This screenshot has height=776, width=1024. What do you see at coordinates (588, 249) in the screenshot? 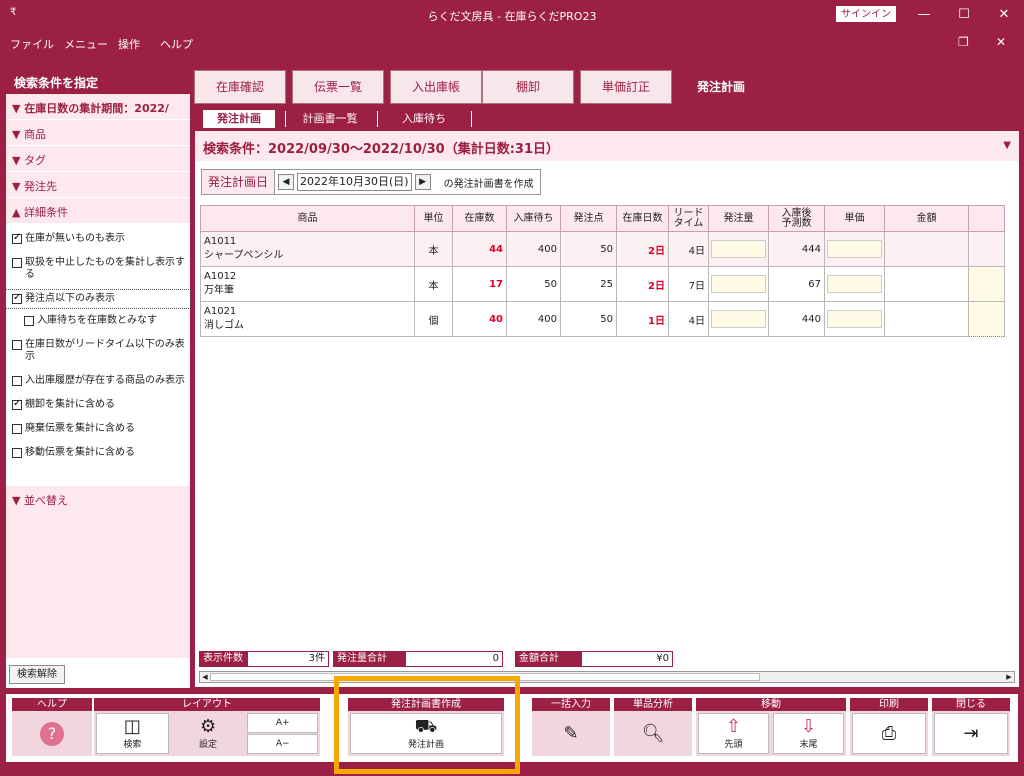
I see `order-point-cell: 50` at bounding box center [588, 249].